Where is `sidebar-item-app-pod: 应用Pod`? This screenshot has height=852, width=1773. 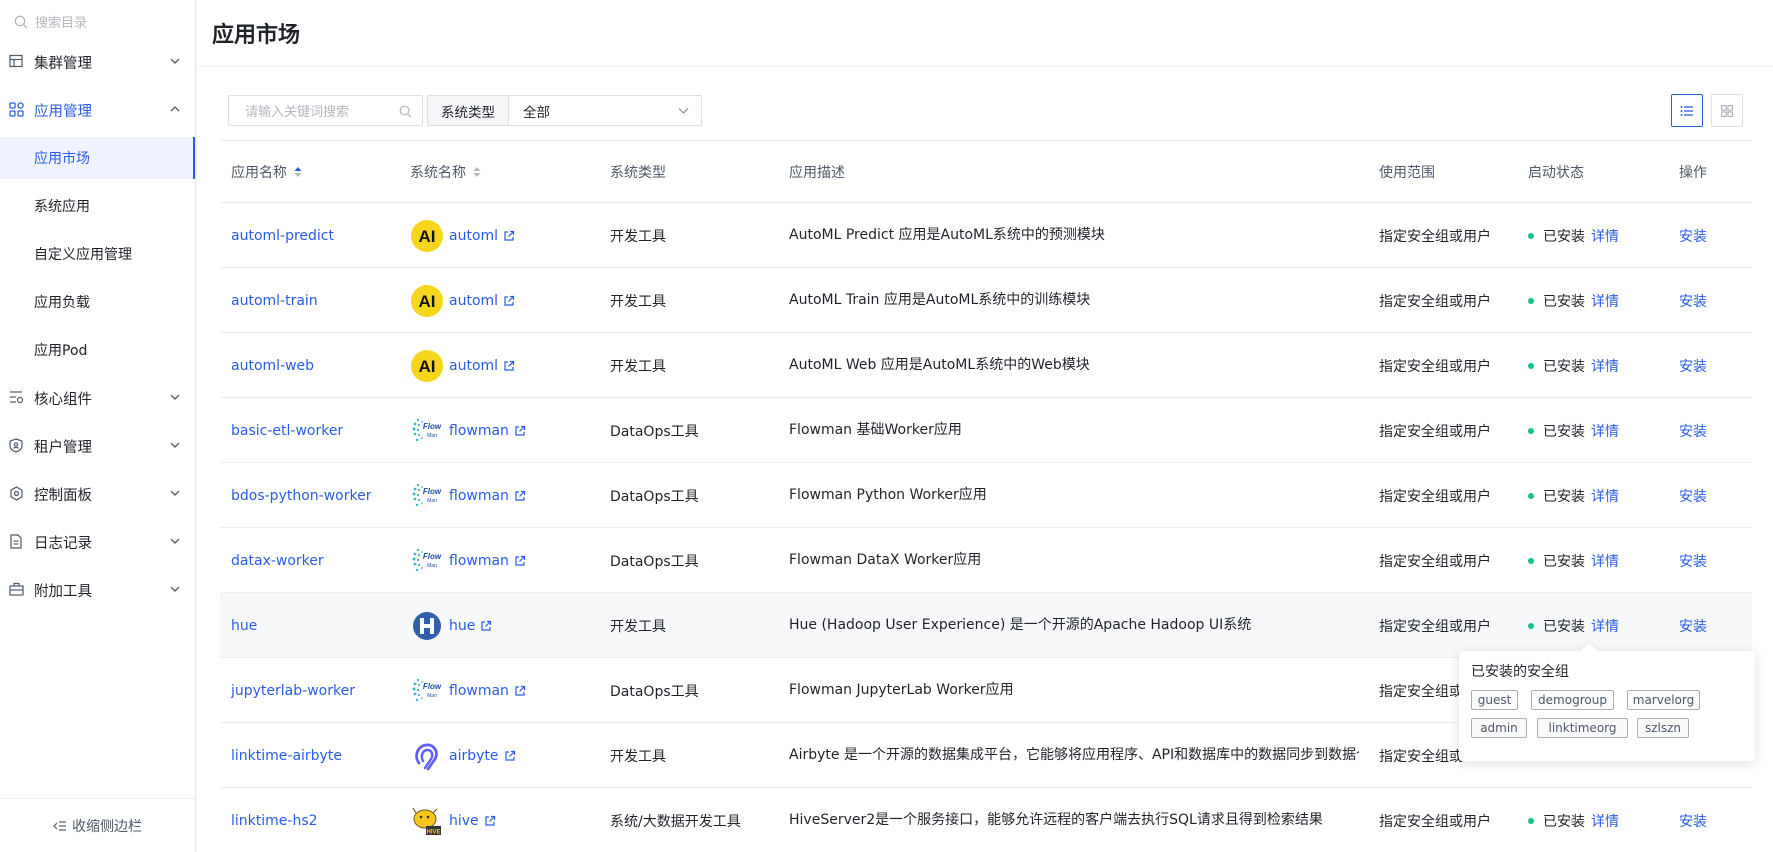
sidebar-item-app-pod: 应用Pod is located at coordinates (97, 350).